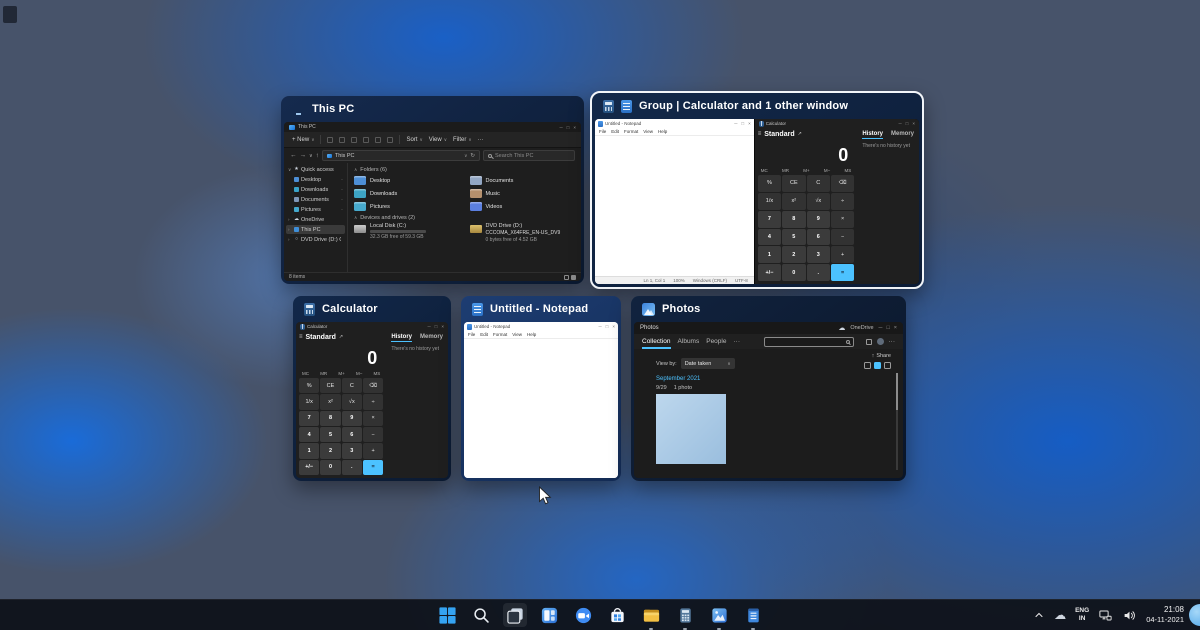  Describe the element at coordinates (309, 418) in the screenshot. I see `calculator-key: 7` at that location.